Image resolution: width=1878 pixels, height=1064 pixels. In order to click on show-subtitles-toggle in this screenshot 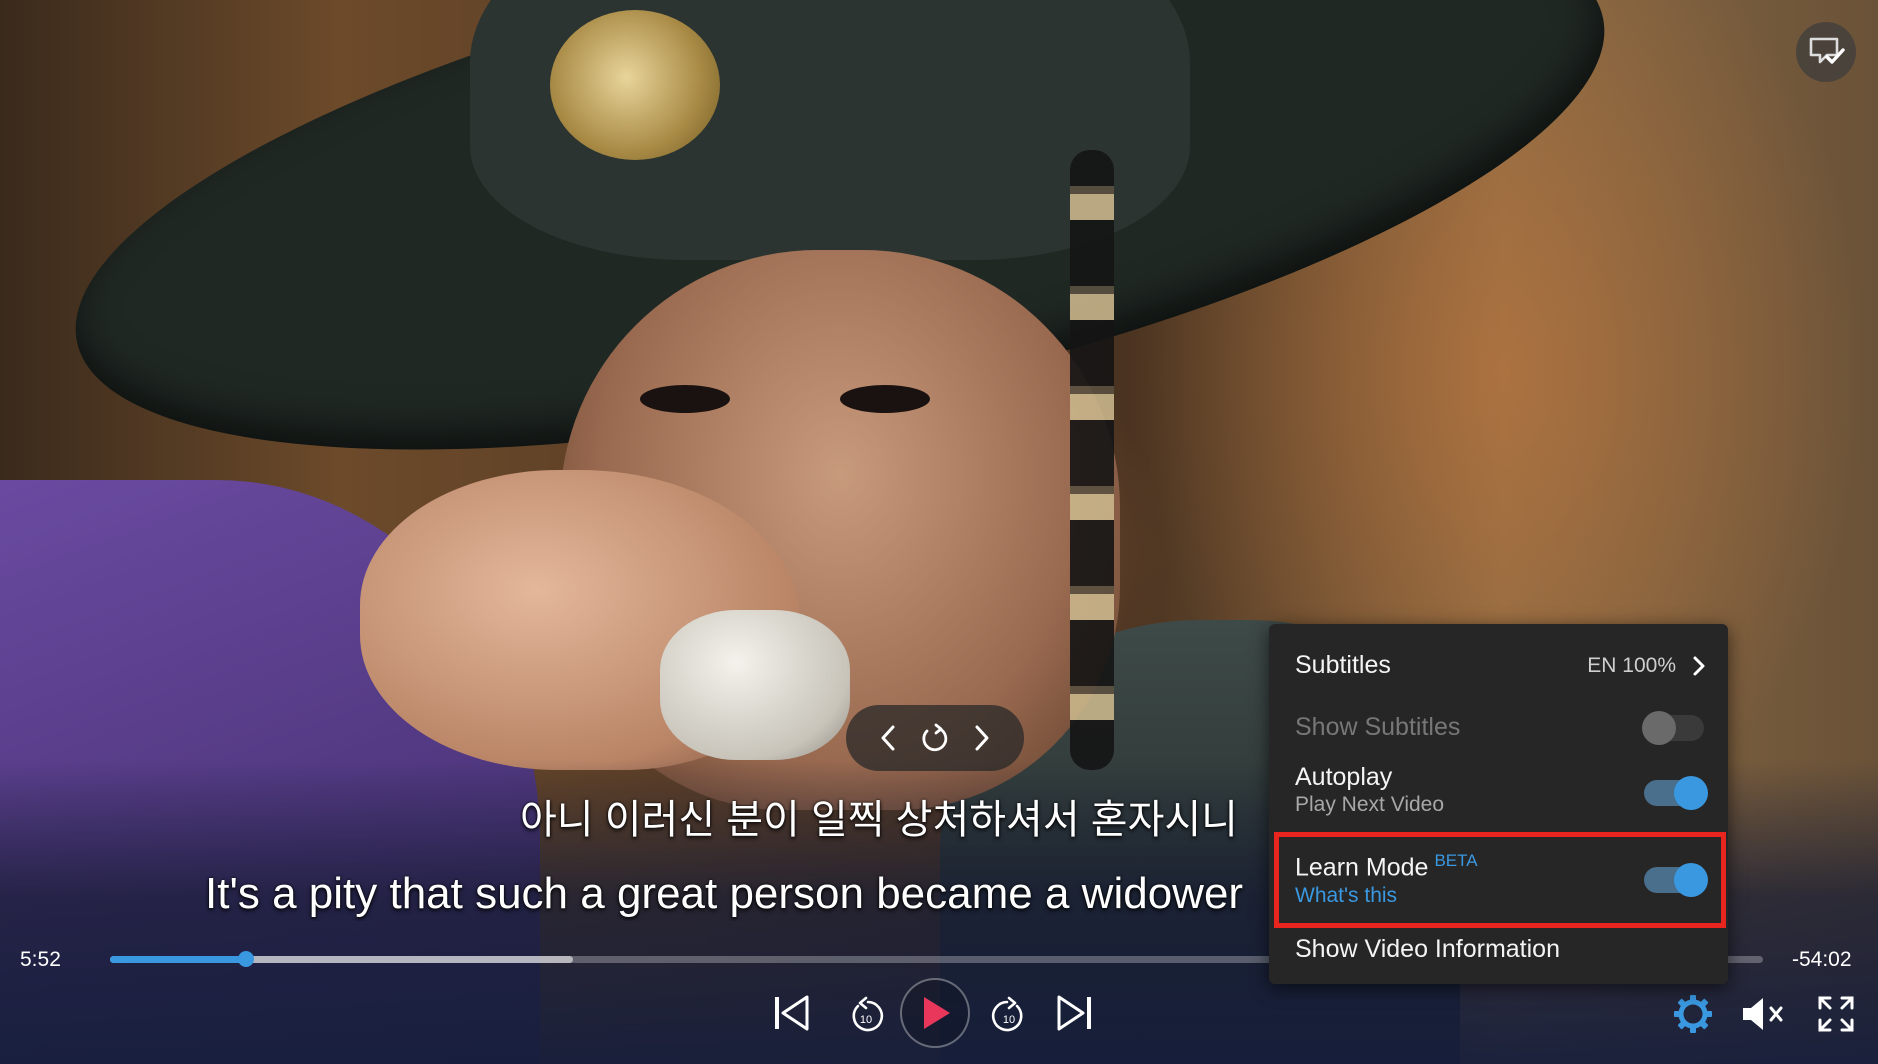, I will do `click(1673, 728)`.